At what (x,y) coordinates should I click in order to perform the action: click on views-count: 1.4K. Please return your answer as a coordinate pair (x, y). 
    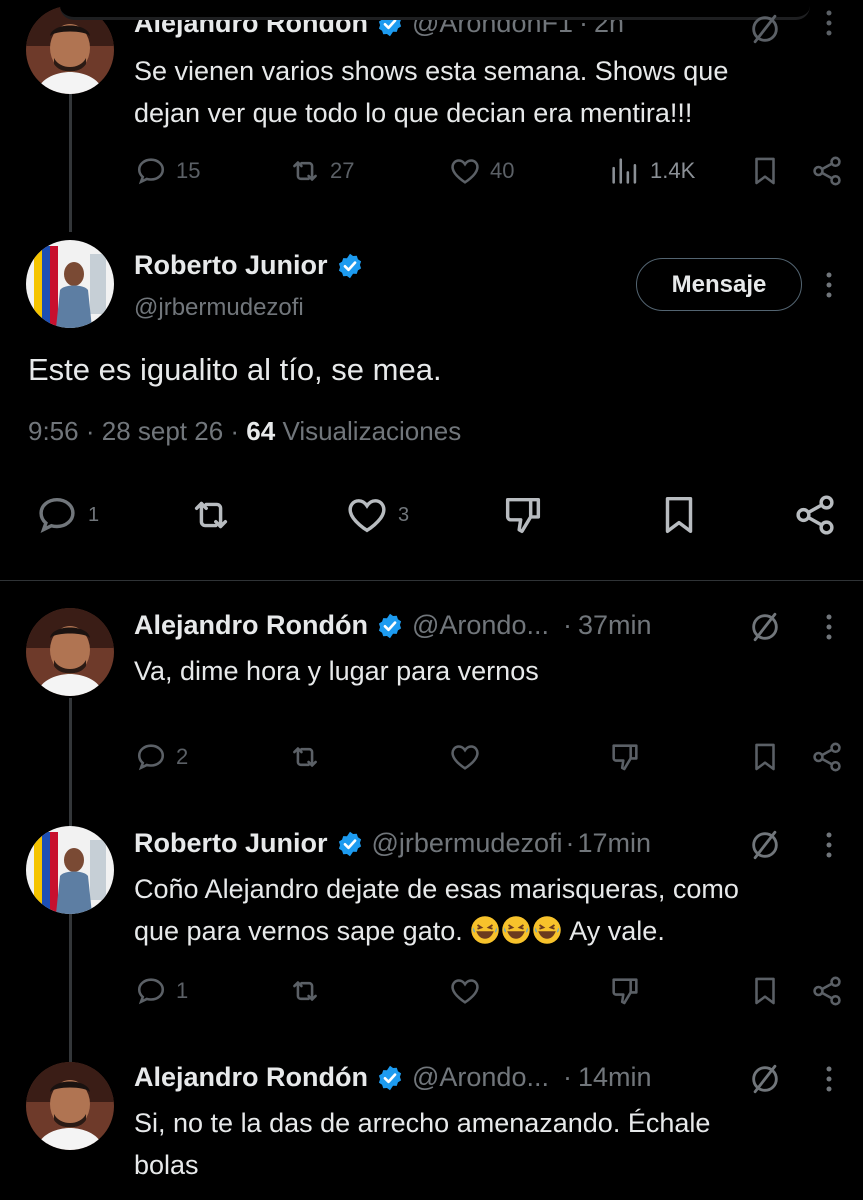
    Looking at the image, I should click on (673, 170).